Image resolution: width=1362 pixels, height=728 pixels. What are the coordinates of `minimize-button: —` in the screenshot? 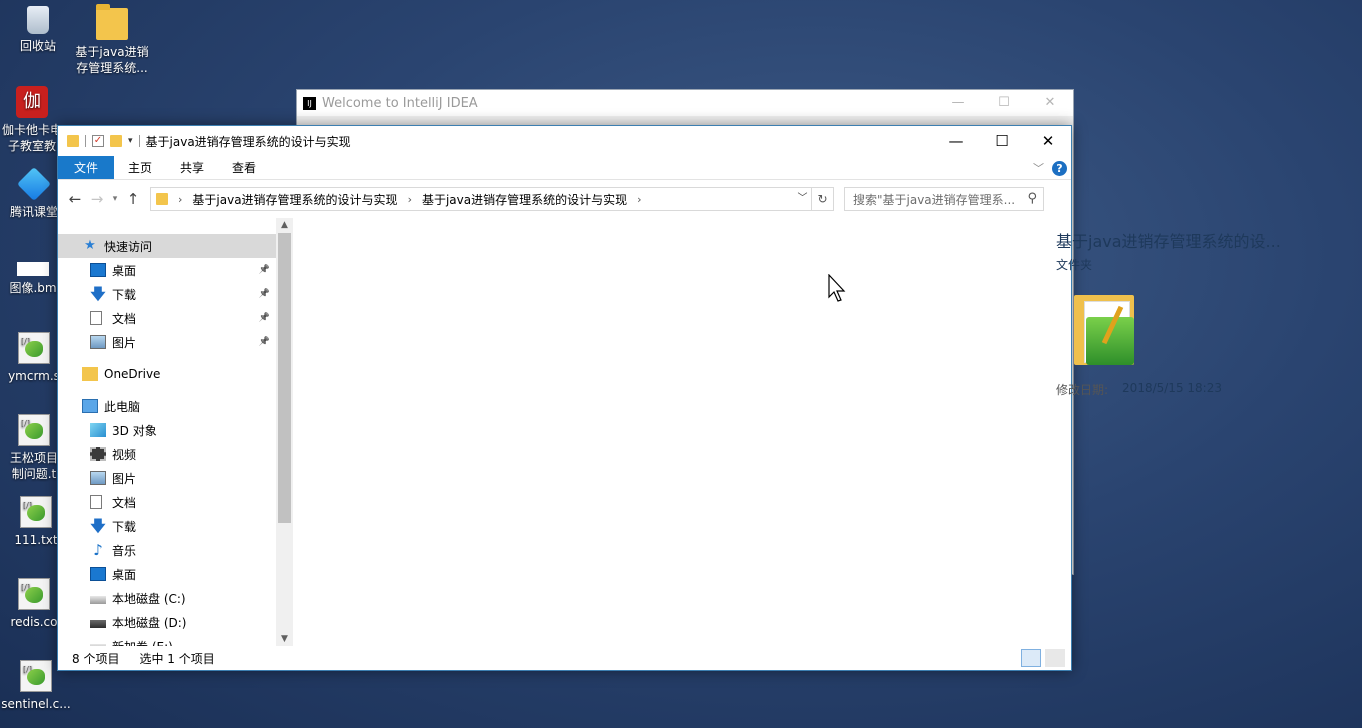 It's located at (956, 141).